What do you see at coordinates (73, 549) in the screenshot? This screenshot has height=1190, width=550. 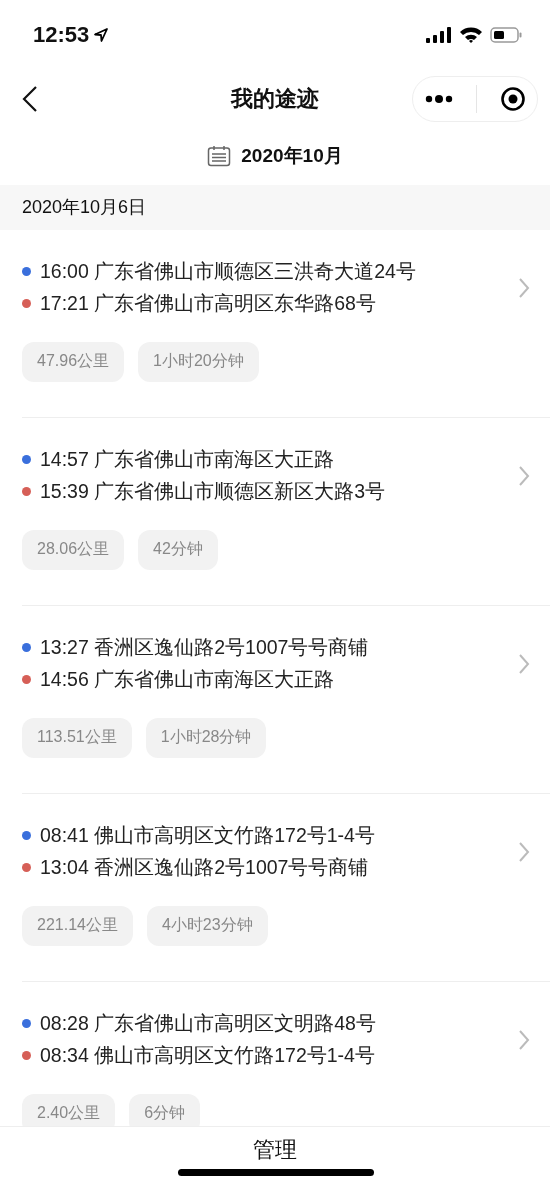 I see `distance-tag: 28.06公里` at bounding box center [73, 549].